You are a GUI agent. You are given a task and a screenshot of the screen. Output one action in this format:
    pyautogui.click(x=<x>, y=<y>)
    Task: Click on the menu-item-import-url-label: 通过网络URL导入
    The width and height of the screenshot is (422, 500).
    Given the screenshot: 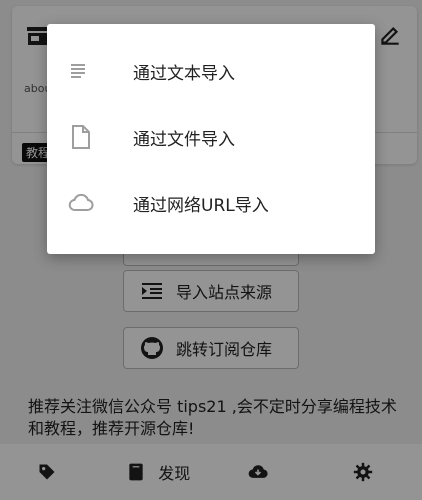 What is the action you would take?
    pyautogui.click(x=201, y=205)
    